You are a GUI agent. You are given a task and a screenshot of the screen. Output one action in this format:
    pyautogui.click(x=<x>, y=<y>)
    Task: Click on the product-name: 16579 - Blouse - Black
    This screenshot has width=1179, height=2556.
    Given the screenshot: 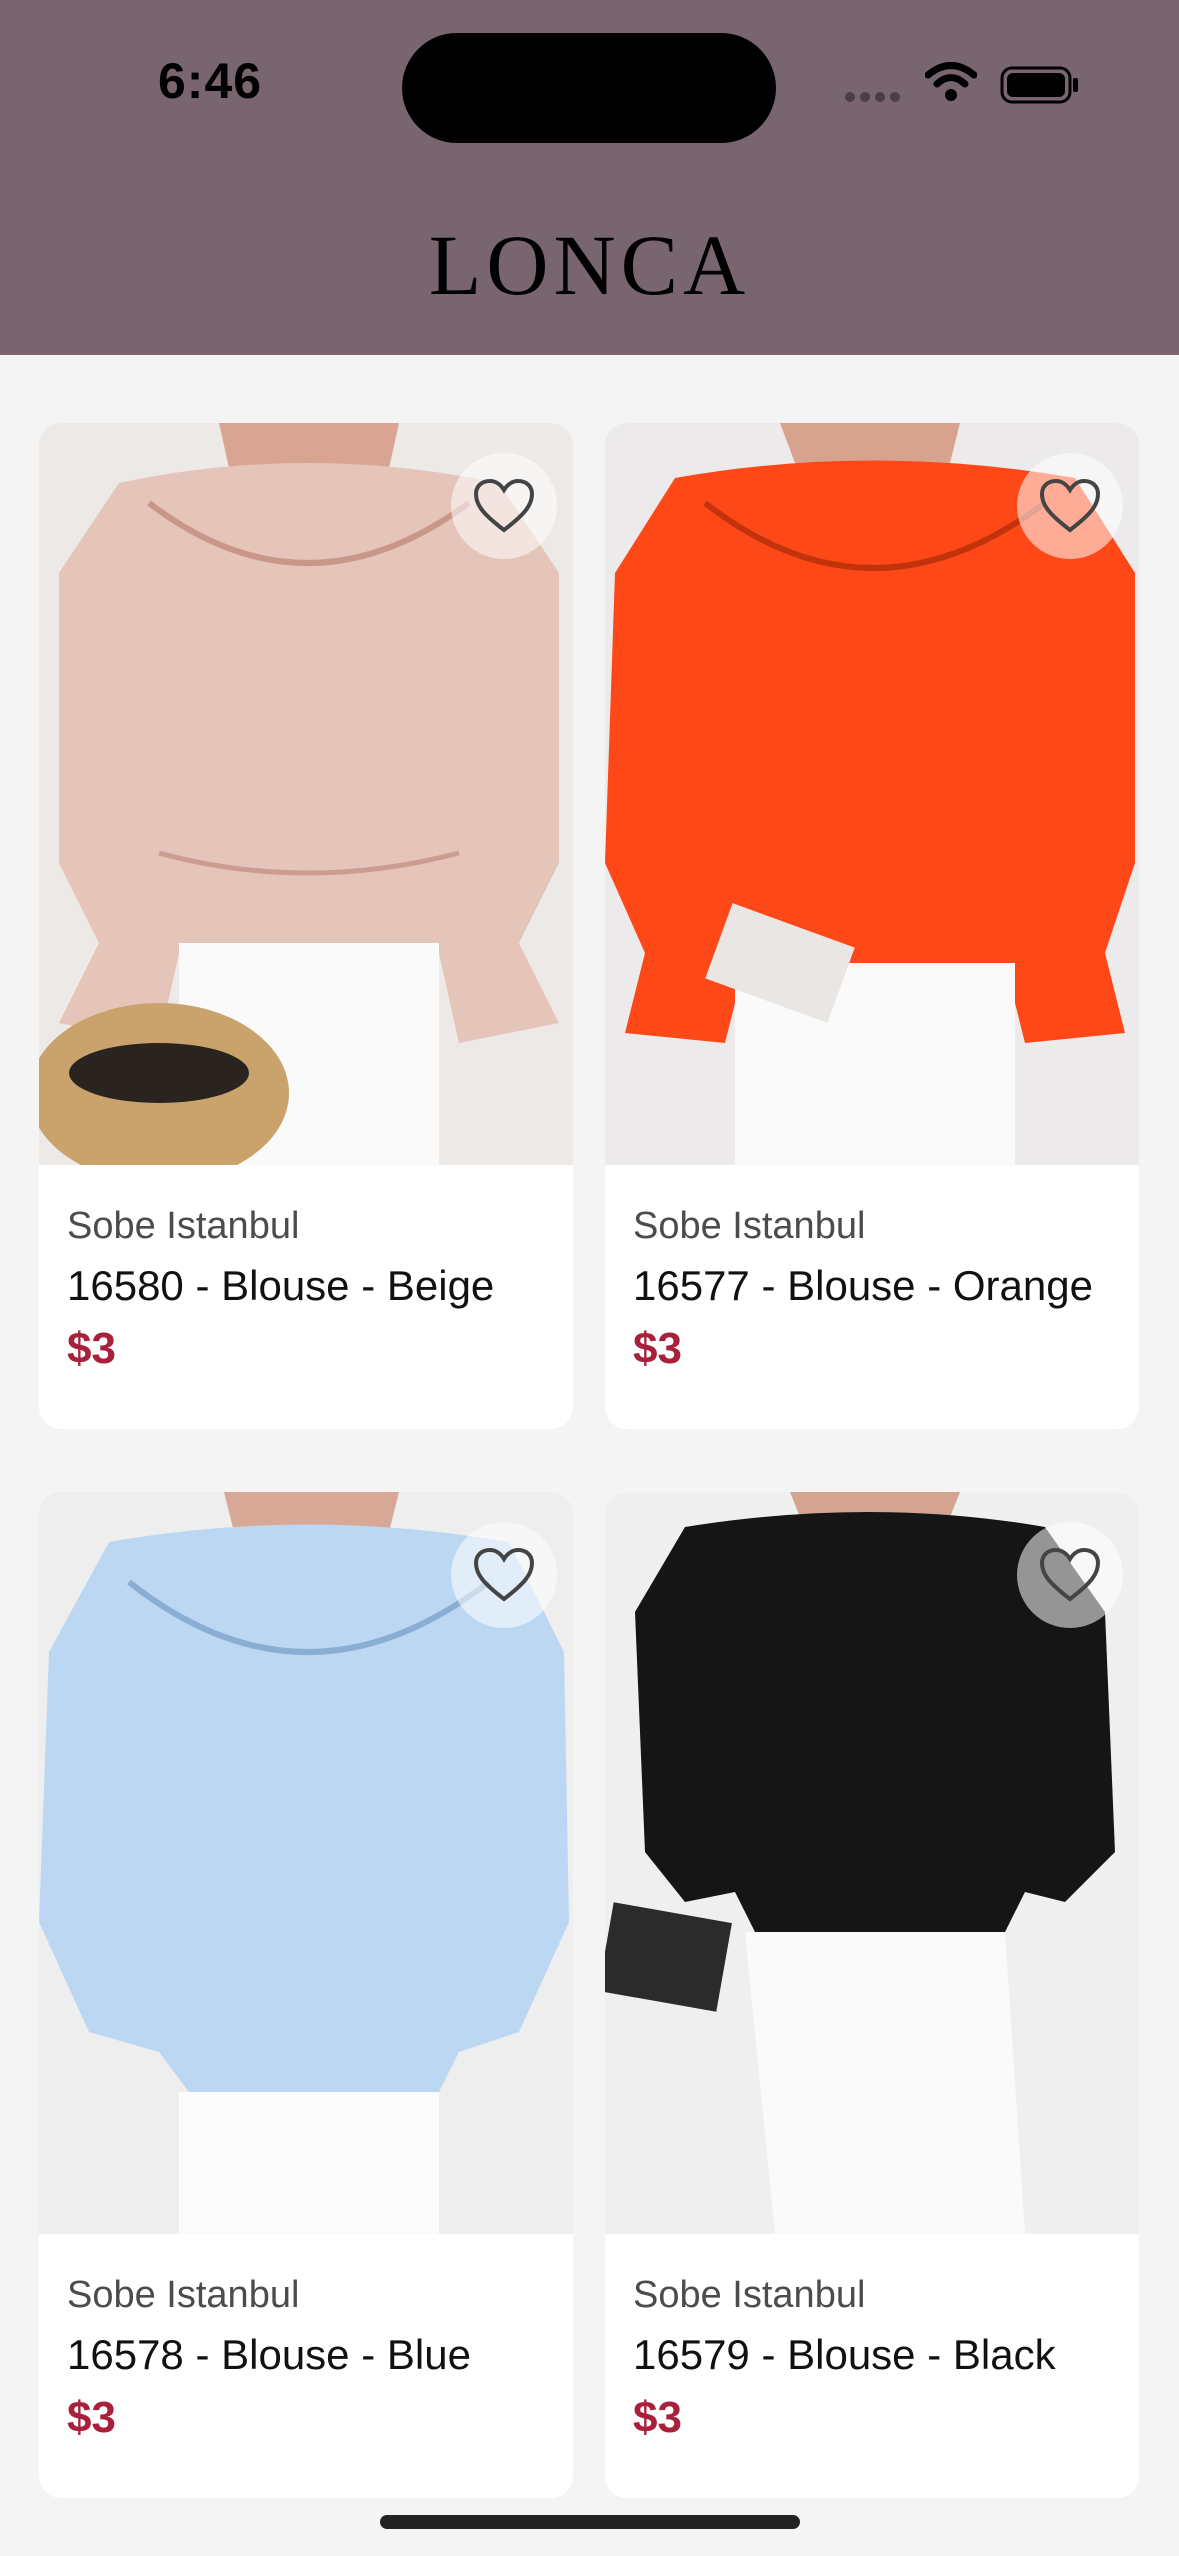 What is the action you would take?
    pyautogui.click(x=844, y=2354)
    